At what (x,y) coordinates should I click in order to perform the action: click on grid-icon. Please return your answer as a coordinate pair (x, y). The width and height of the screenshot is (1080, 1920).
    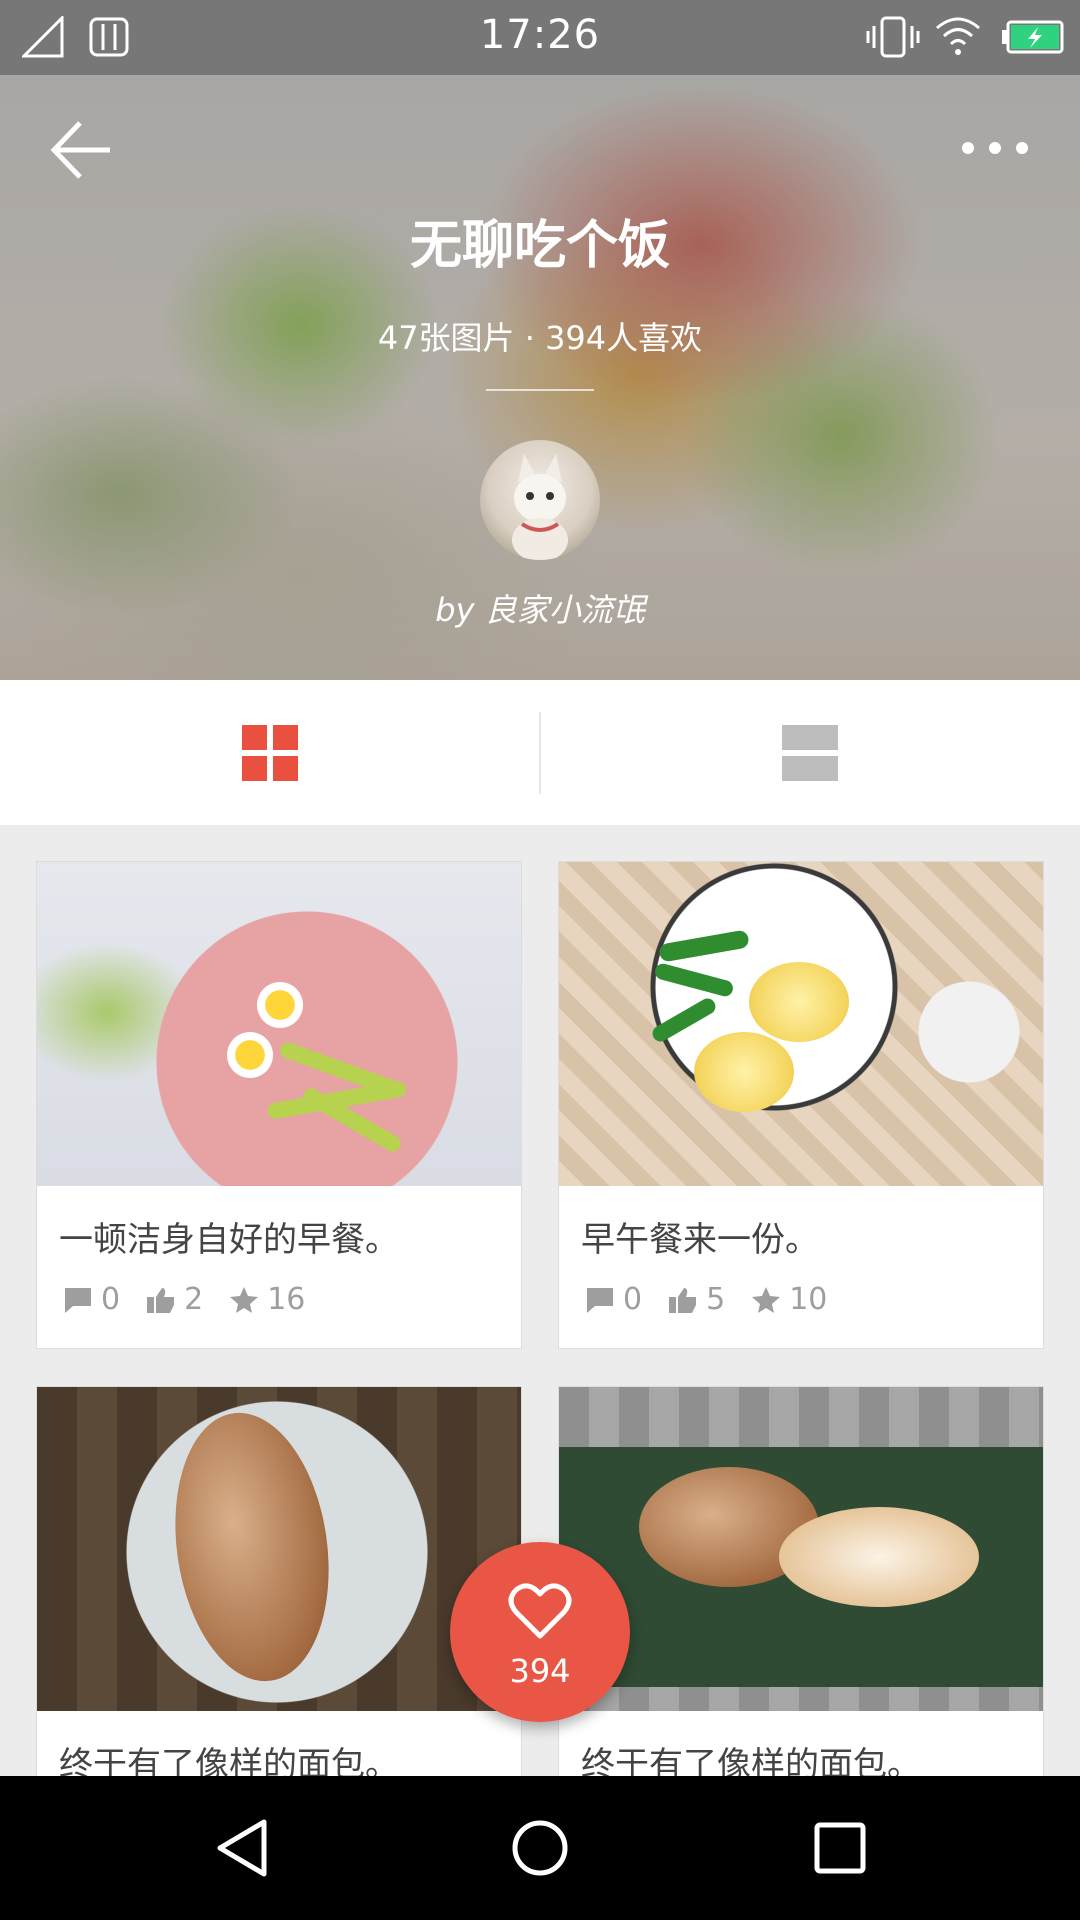
    Looking at the image, I should click on (270, 752).